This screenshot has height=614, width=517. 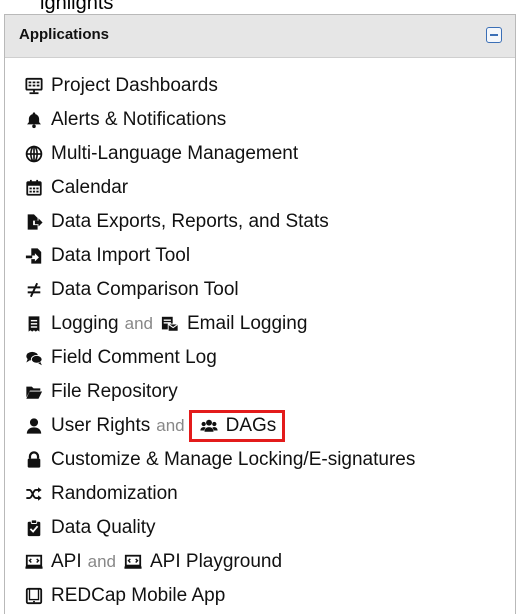 I want to click on menu-item-field-comment-log: Field Comment Log, so click(x=120, y=358).